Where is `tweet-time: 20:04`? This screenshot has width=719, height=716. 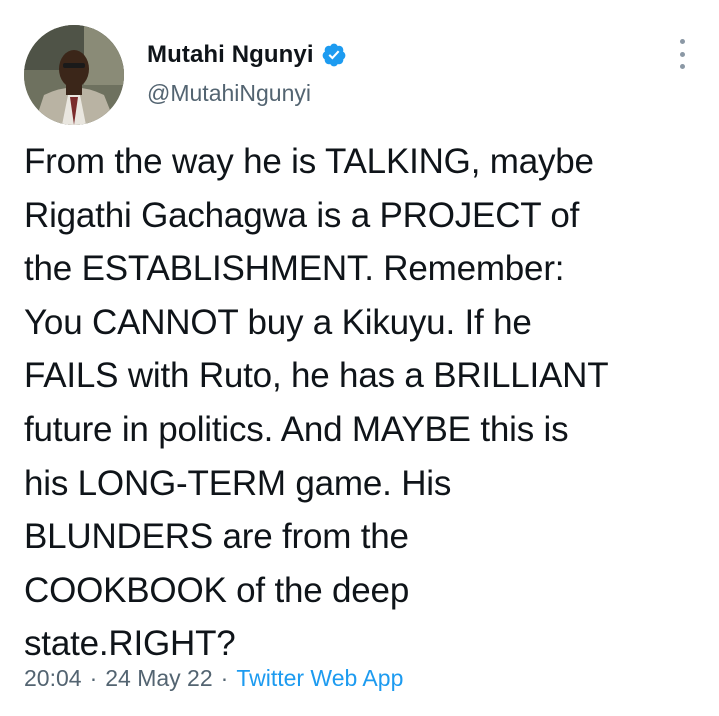
tweet-time: 20:04 is located at coordinates (53, 678).